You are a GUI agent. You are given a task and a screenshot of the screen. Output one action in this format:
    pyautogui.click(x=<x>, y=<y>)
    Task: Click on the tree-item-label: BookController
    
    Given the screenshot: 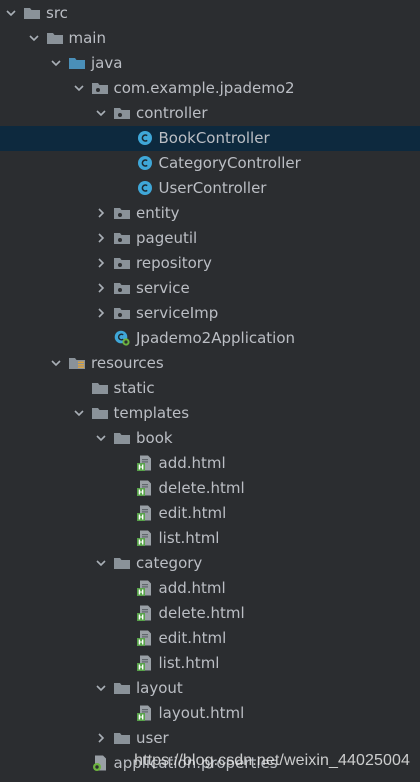 What is the action you would take?
    pyautogui.click(x=214, y=138)
    